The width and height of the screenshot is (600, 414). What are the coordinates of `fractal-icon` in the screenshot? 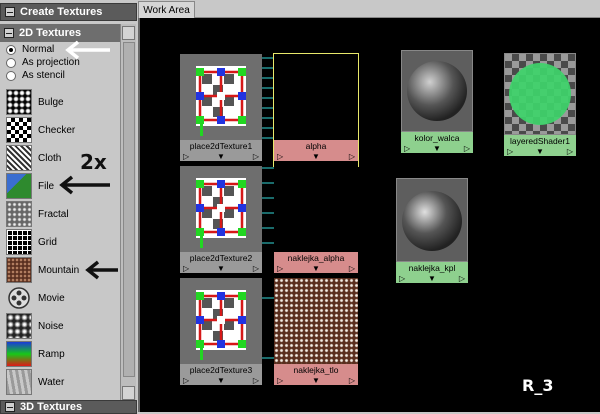 It's located at (19, 214).